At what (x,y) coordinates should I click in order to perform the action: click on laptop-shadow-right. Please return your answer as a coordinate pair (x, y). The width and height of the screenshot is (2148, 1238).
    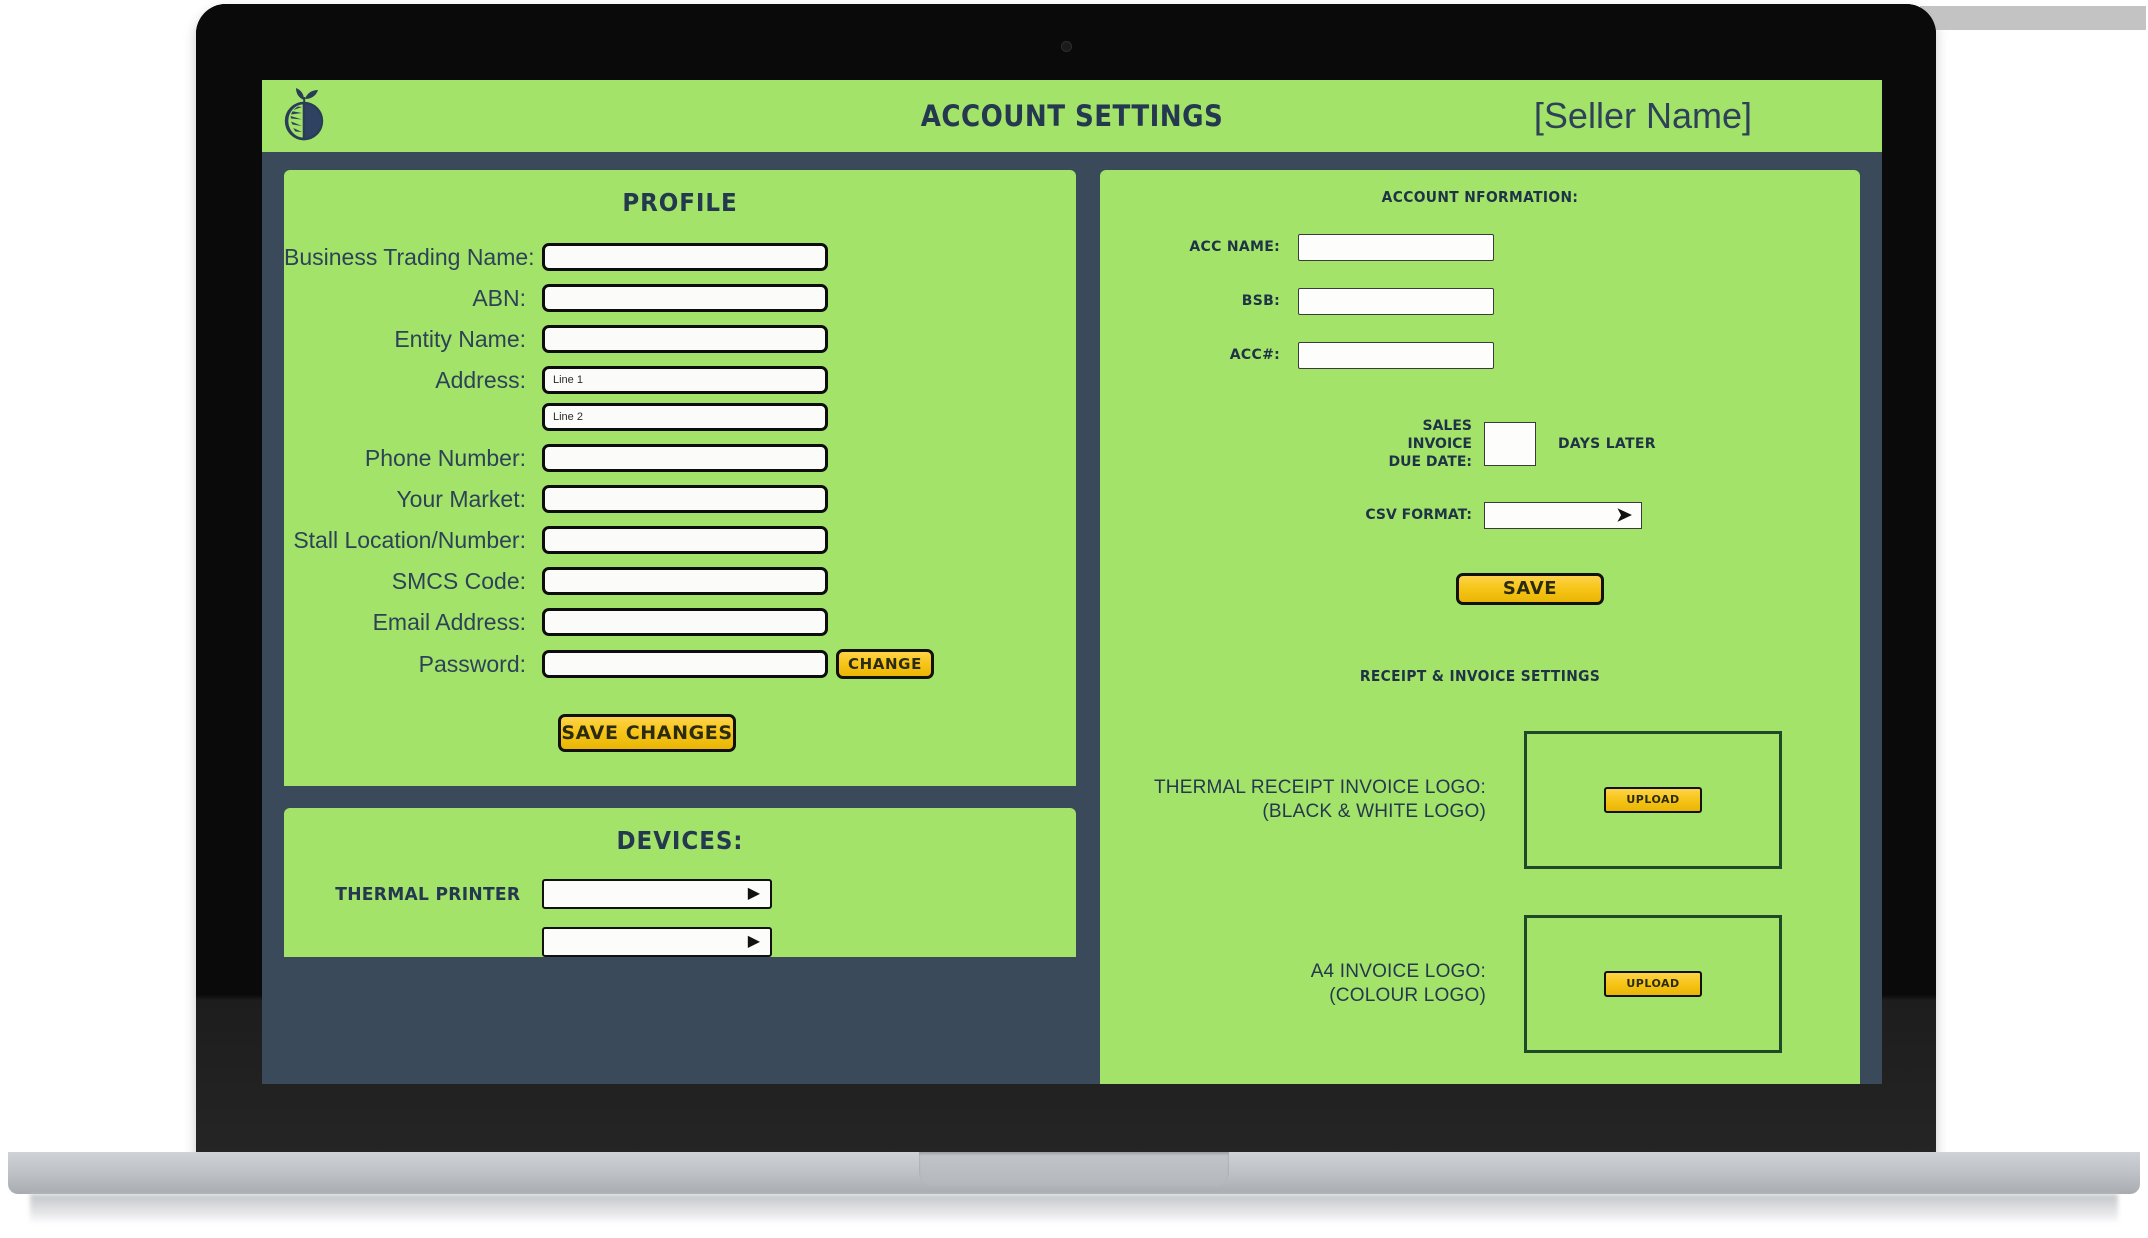
    Looking at the image, I should click on (2033, 18).